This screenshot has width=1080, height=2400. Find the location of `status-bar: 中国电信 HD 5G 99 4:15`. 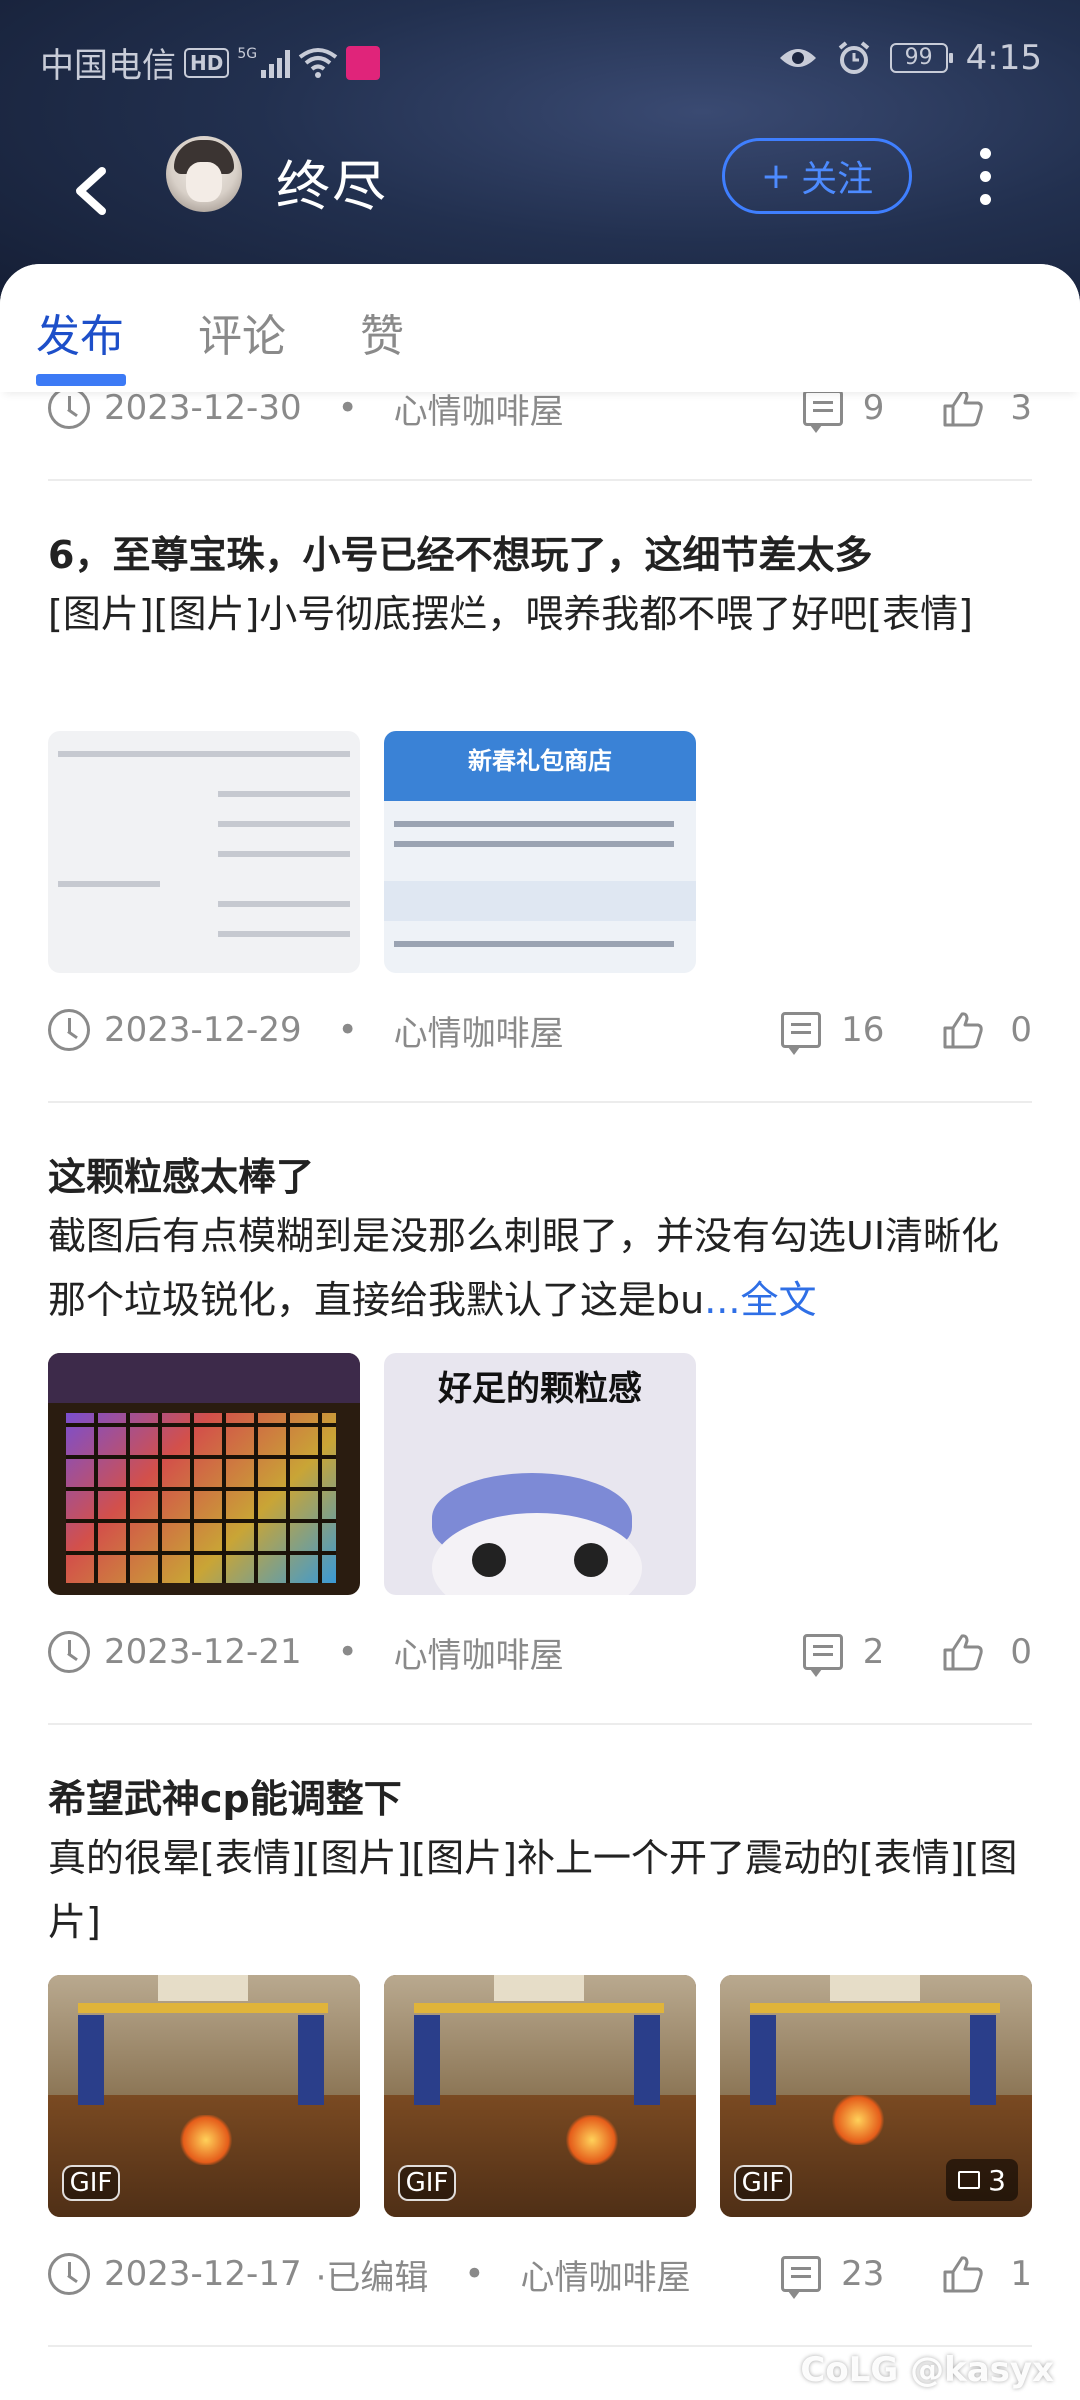

status-bar: 中国电信 HD 5G 99 4:15 is located at coordinates (540, 60).